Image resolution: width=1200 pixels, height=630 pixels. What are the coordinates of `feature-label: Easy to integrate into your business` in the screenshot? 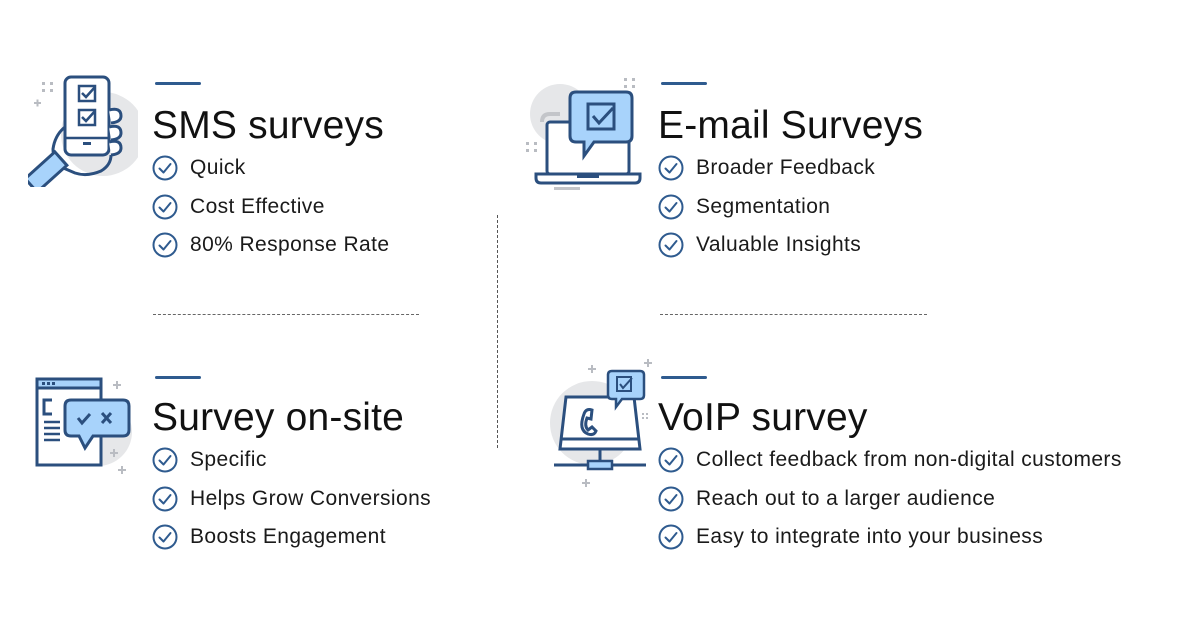 It's located at (870, 537).